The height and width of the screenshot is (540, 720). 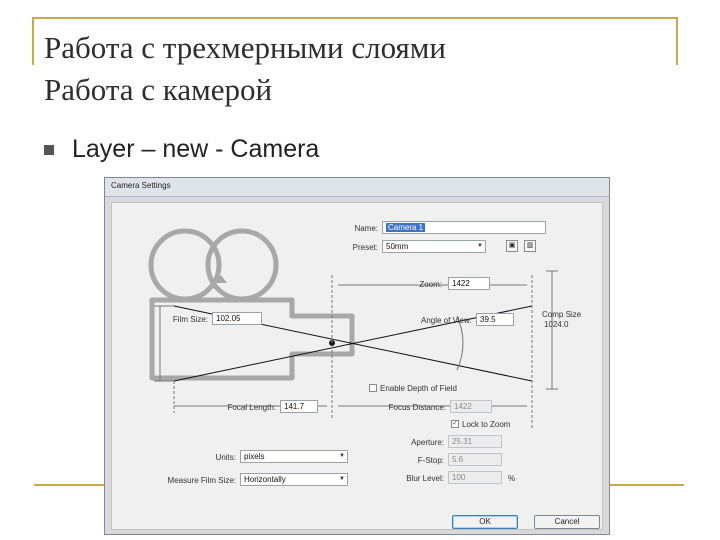 What do you see at coordinates (425, 478) in the screenshot?
I see `blur-level-label: Blur Level:` at bounding box center [425, 478].